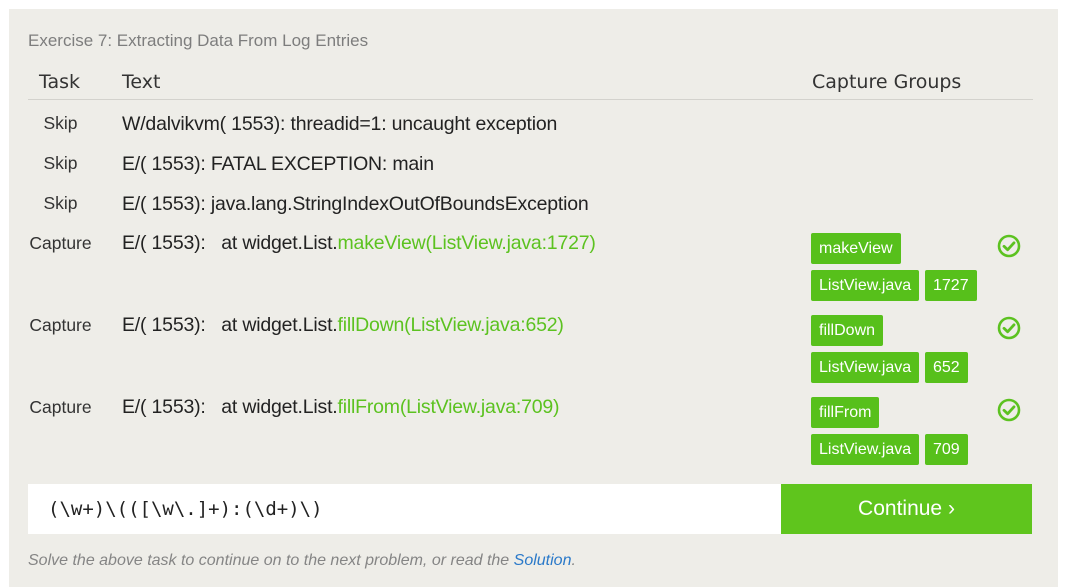 This screenshot has height=587, width=1077. I want to click on capture-group-tag: 1727, so click(951, 285).